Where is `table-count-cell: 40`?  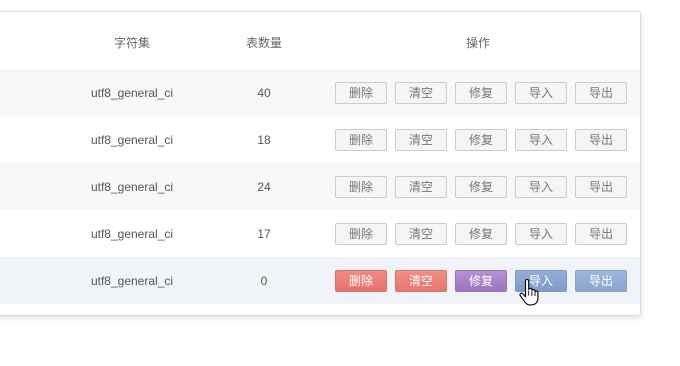
table-count-cell: 40 is located at coordinates (264, 92).